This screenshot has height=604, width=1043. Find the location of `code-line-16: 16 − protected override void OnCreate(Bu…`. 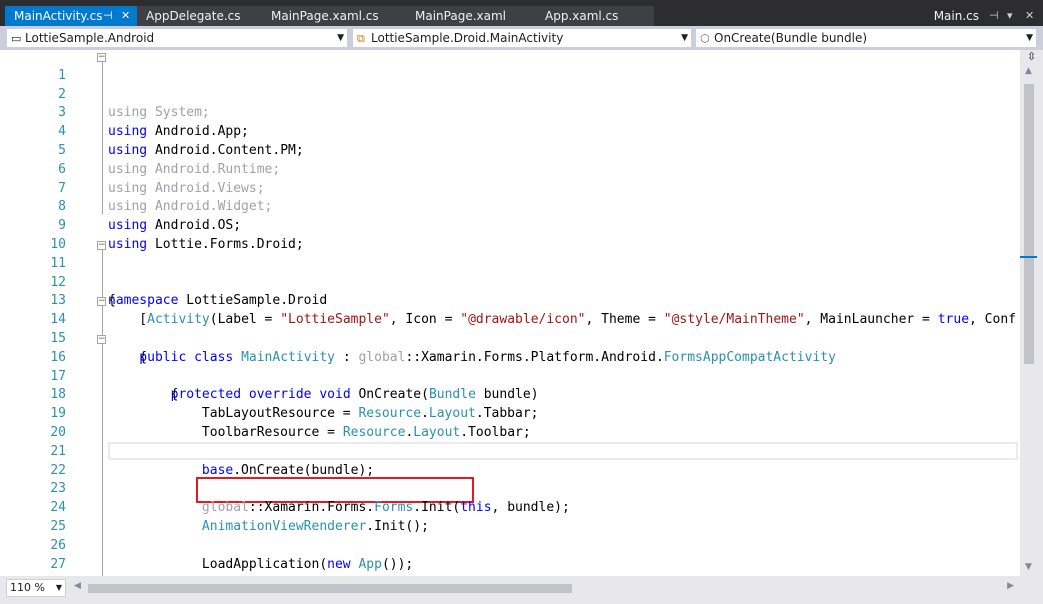

code-line-16: 16 − protected override void OnCreate(Bu… is located at coordinates (510, 366).